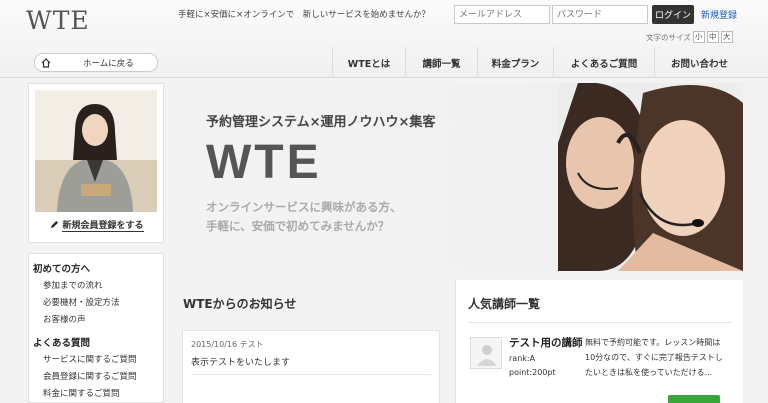 The height and width of the screenshot is (403, 768). What do you see at coordinates (98, 394) in the screenshot?
I see `sidebar-item-pricing-faq: 料金に関するご質問` at bounding box center [98, 394].